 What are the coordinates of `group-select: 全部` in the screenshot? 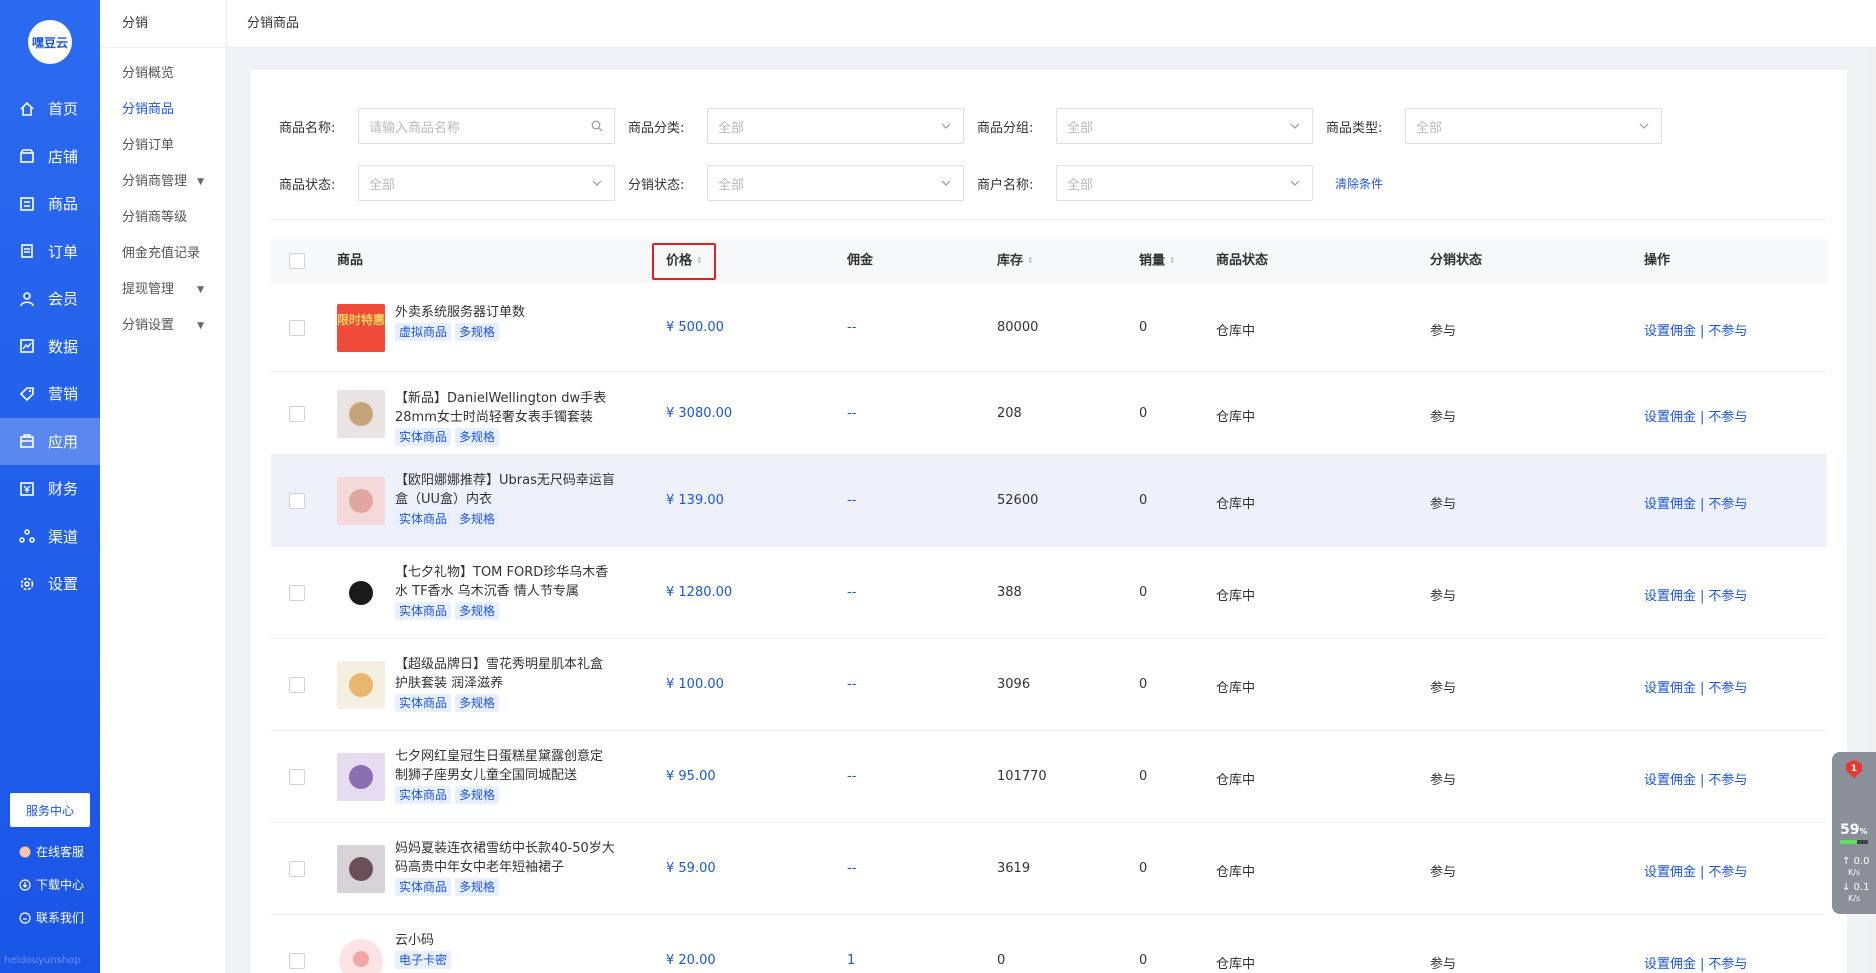 It's located at (1184, 126).